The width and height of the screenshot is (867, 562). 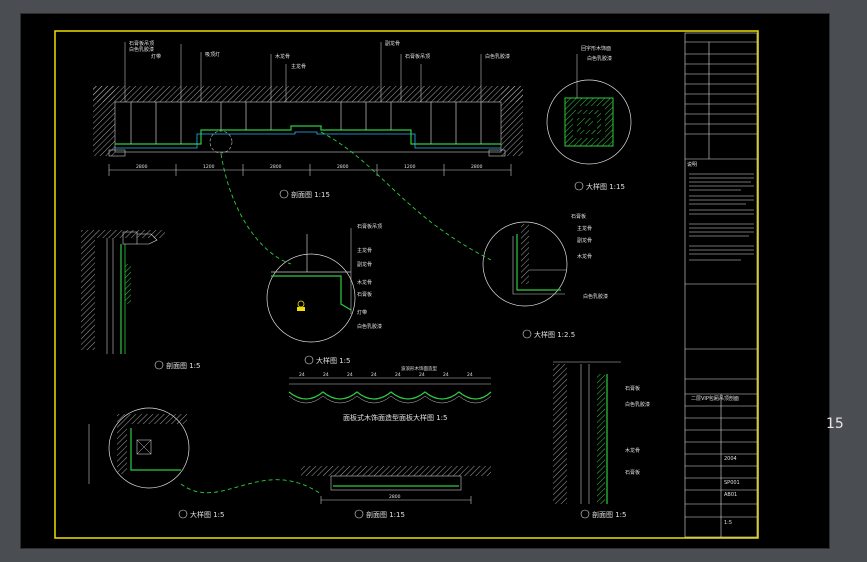 I want to click on top-dim-2: 2800, so click(x=276, y=167).